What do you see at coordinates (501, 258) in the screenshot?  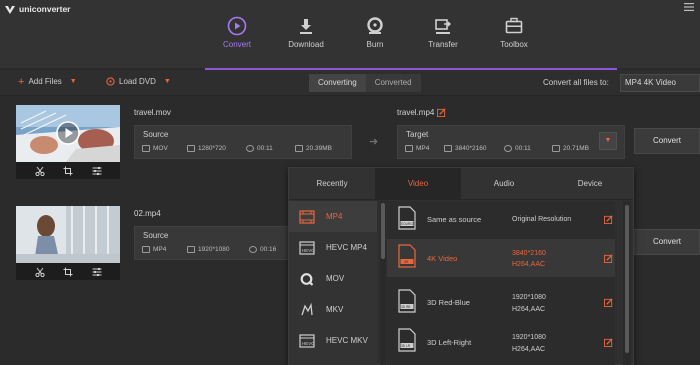 I see `resolution-item-4k-video: 4K 4K Video 3840*2160 H264,AAC` at bounding box center [501, 258].